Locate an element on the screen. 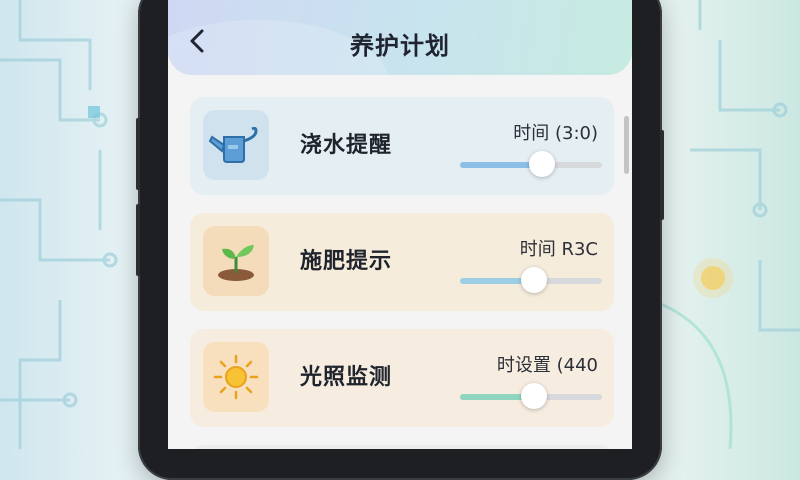 The width and height of the screenshot is (800, 480). card-time-setting: 时间 R3C is located at coordinates (558, 249).